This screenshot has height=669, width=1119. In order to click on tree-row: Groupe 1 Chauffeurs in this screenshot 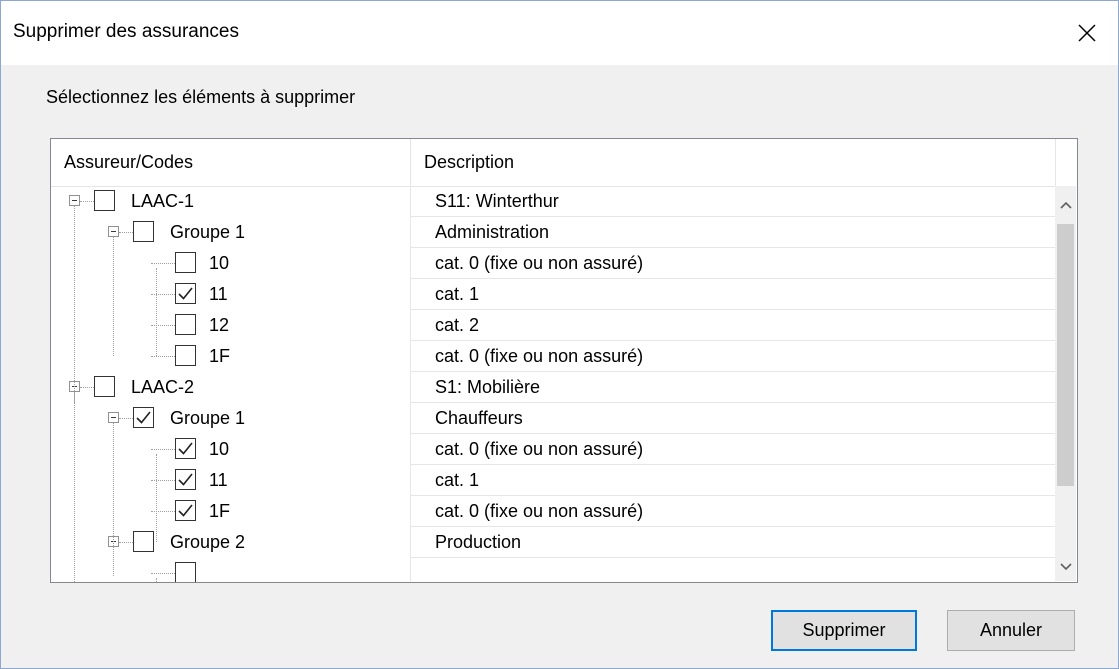, I will do `click(553, 418)`.